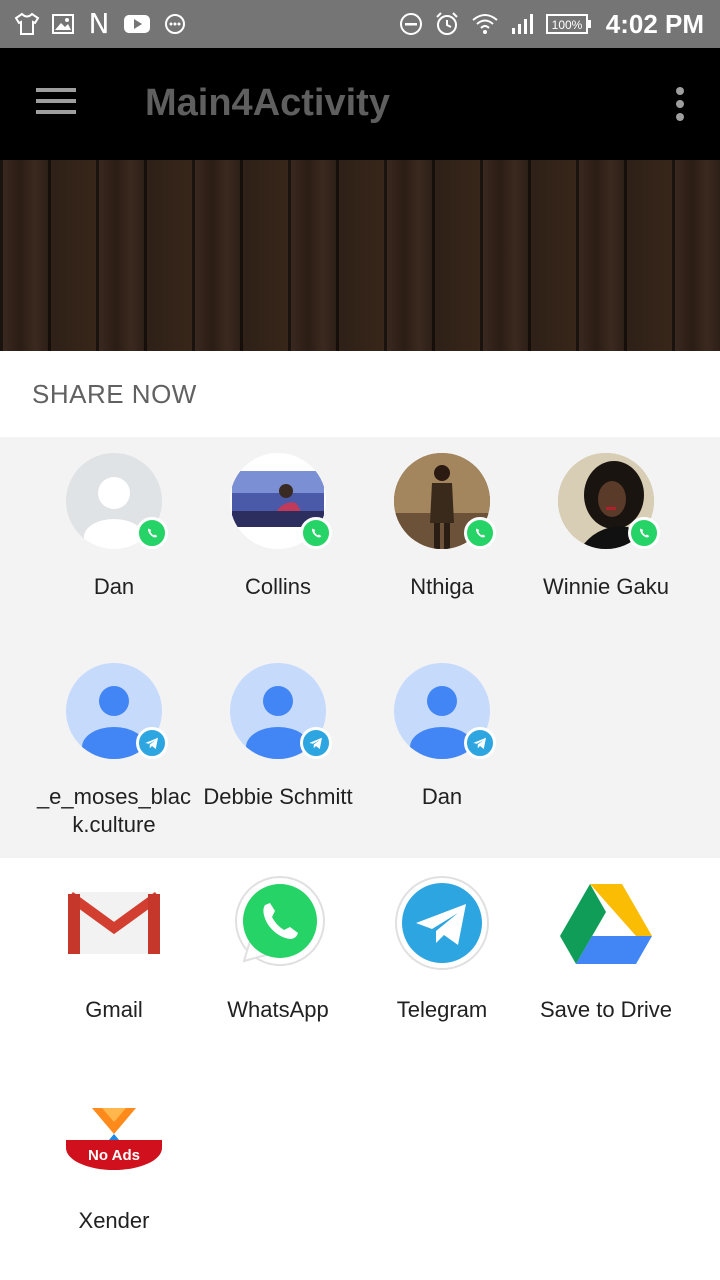 The width and height of the screenshot is (720, 1280). I want to click on direct-target-dan-telegram: Dan, so click(442, 737).